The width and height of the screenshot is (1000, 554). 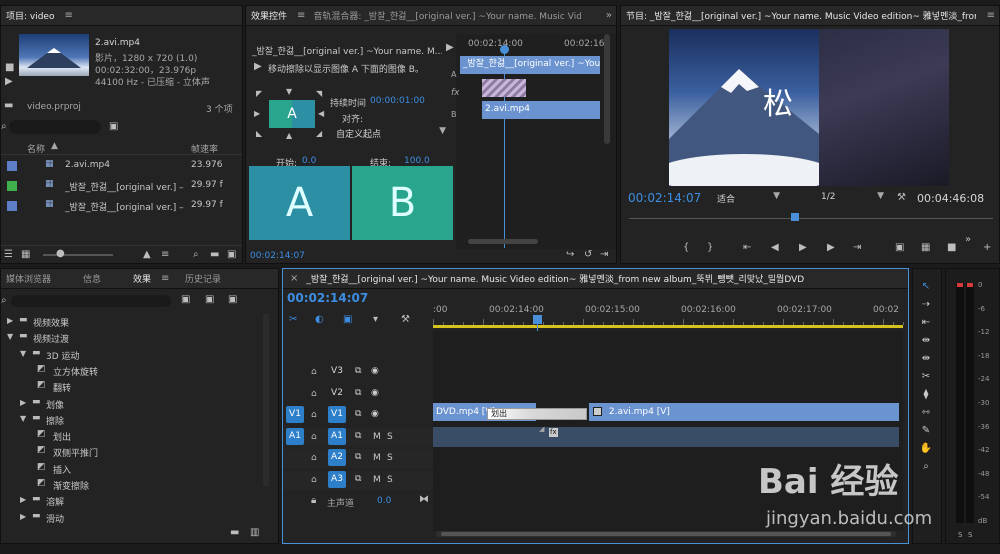 I want to click on solo-left: S, so click(x=960, y=535).